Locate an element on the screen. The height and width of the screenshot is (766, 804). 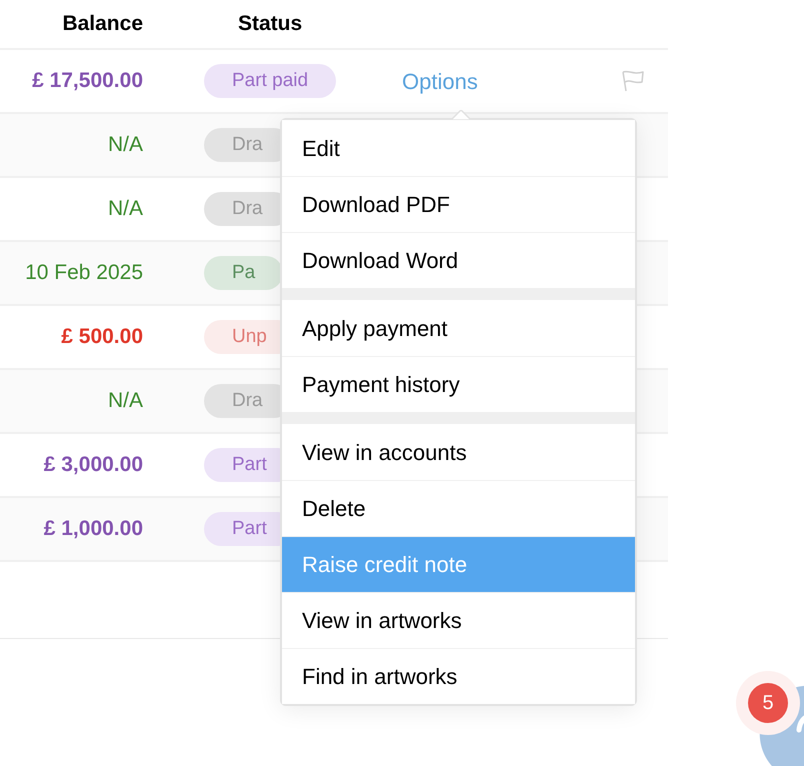
menu-item: Find in artworks is located at coordinates (458, 676).